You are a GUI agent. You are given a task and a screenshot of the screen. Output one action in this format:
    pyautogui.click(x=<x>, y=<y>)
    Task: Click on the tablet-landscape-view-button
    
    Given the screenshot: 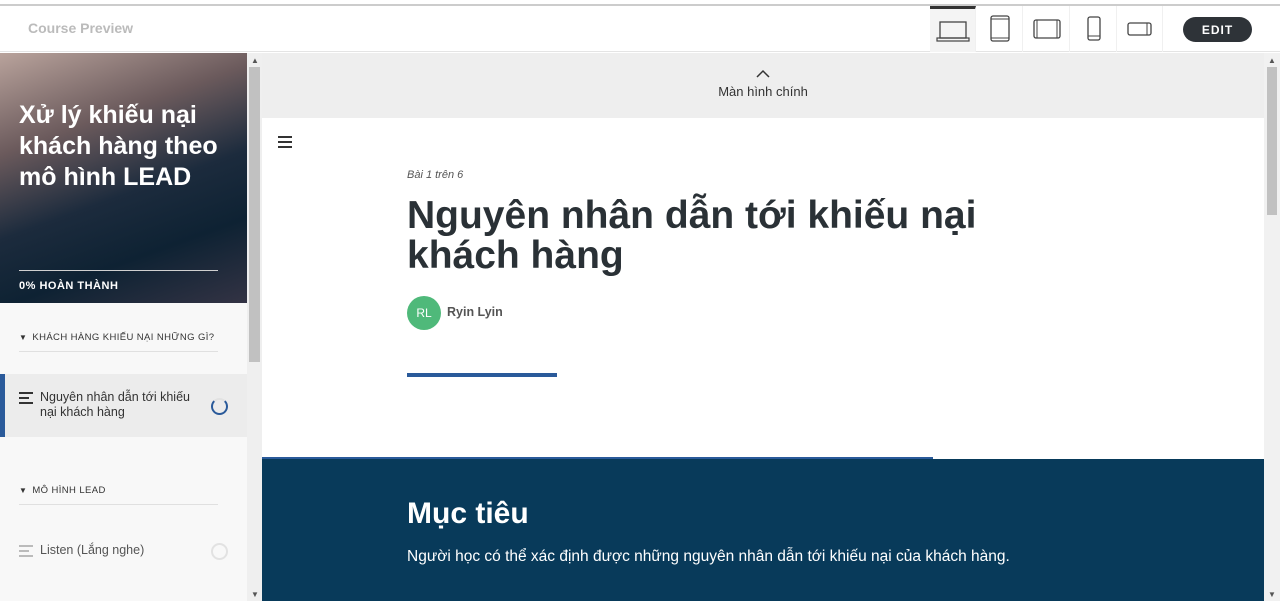 What is the action you would take?
    pyautogui.click(x=1047, y=29)
    